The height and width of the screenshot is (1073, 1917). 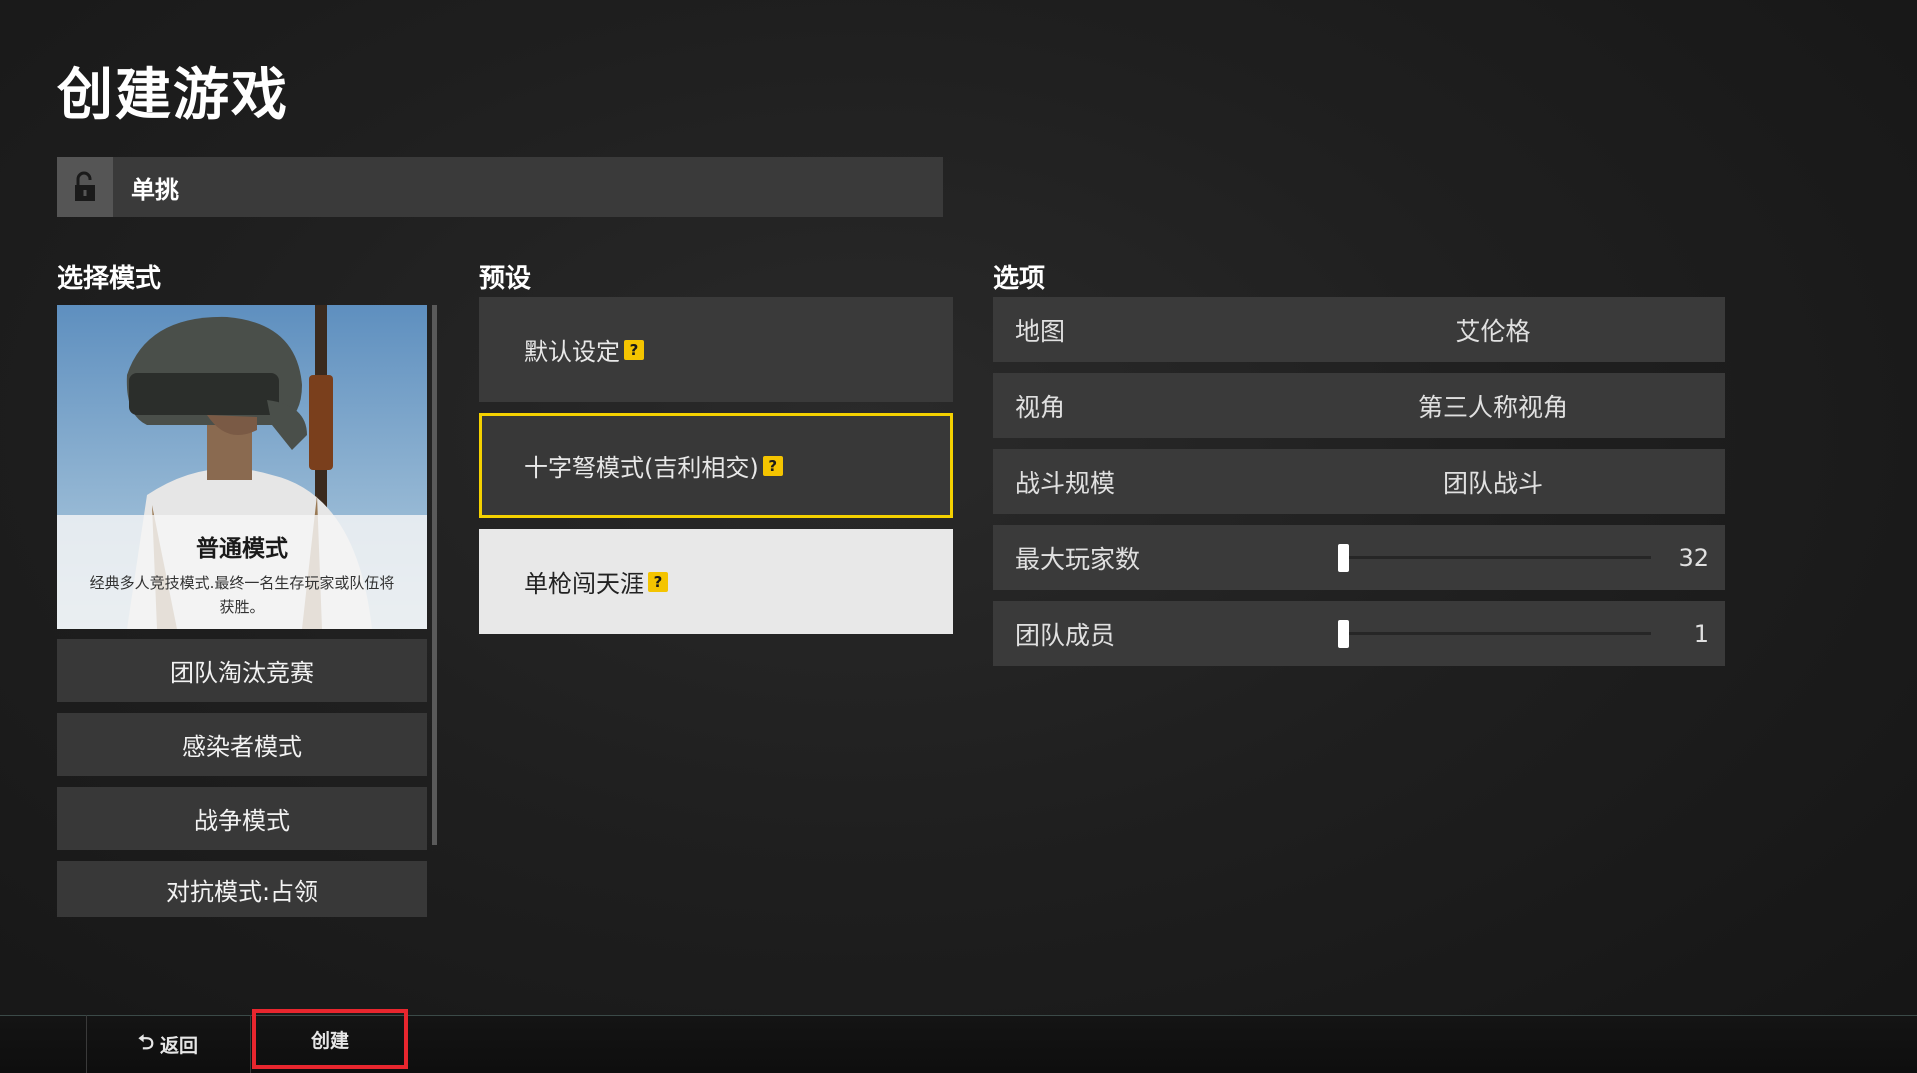 What do you see at coordinates (1040, 331) in the screenshot?
I see `option-label: 地图` at bounding box center [1040, 331].